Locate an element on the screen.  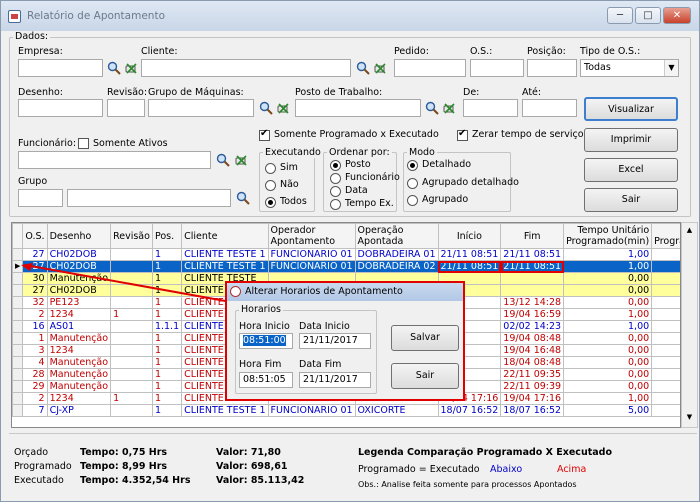
dialog-sair-button: Sair is located at coordinates (425, 376).